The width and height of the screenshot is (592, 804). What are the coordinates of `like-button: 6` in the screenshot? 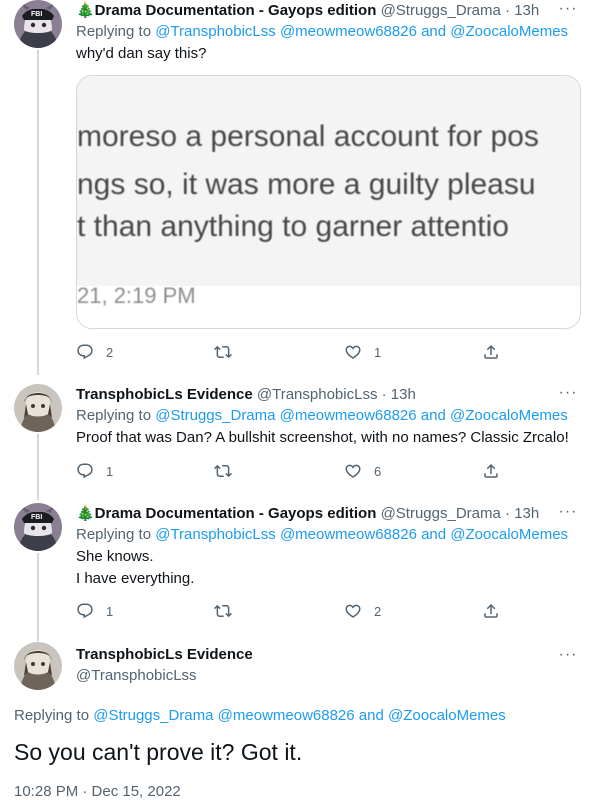 It's located at (362, 471).